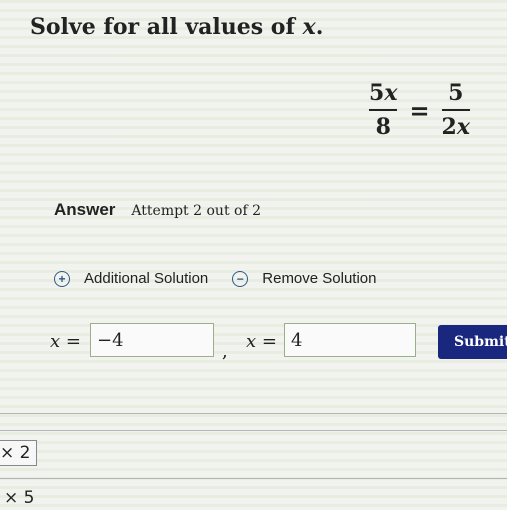 Image resolution: width=507 pixels, height=510 pixels. I want to click on question-suffix: ., so click(319, 27).